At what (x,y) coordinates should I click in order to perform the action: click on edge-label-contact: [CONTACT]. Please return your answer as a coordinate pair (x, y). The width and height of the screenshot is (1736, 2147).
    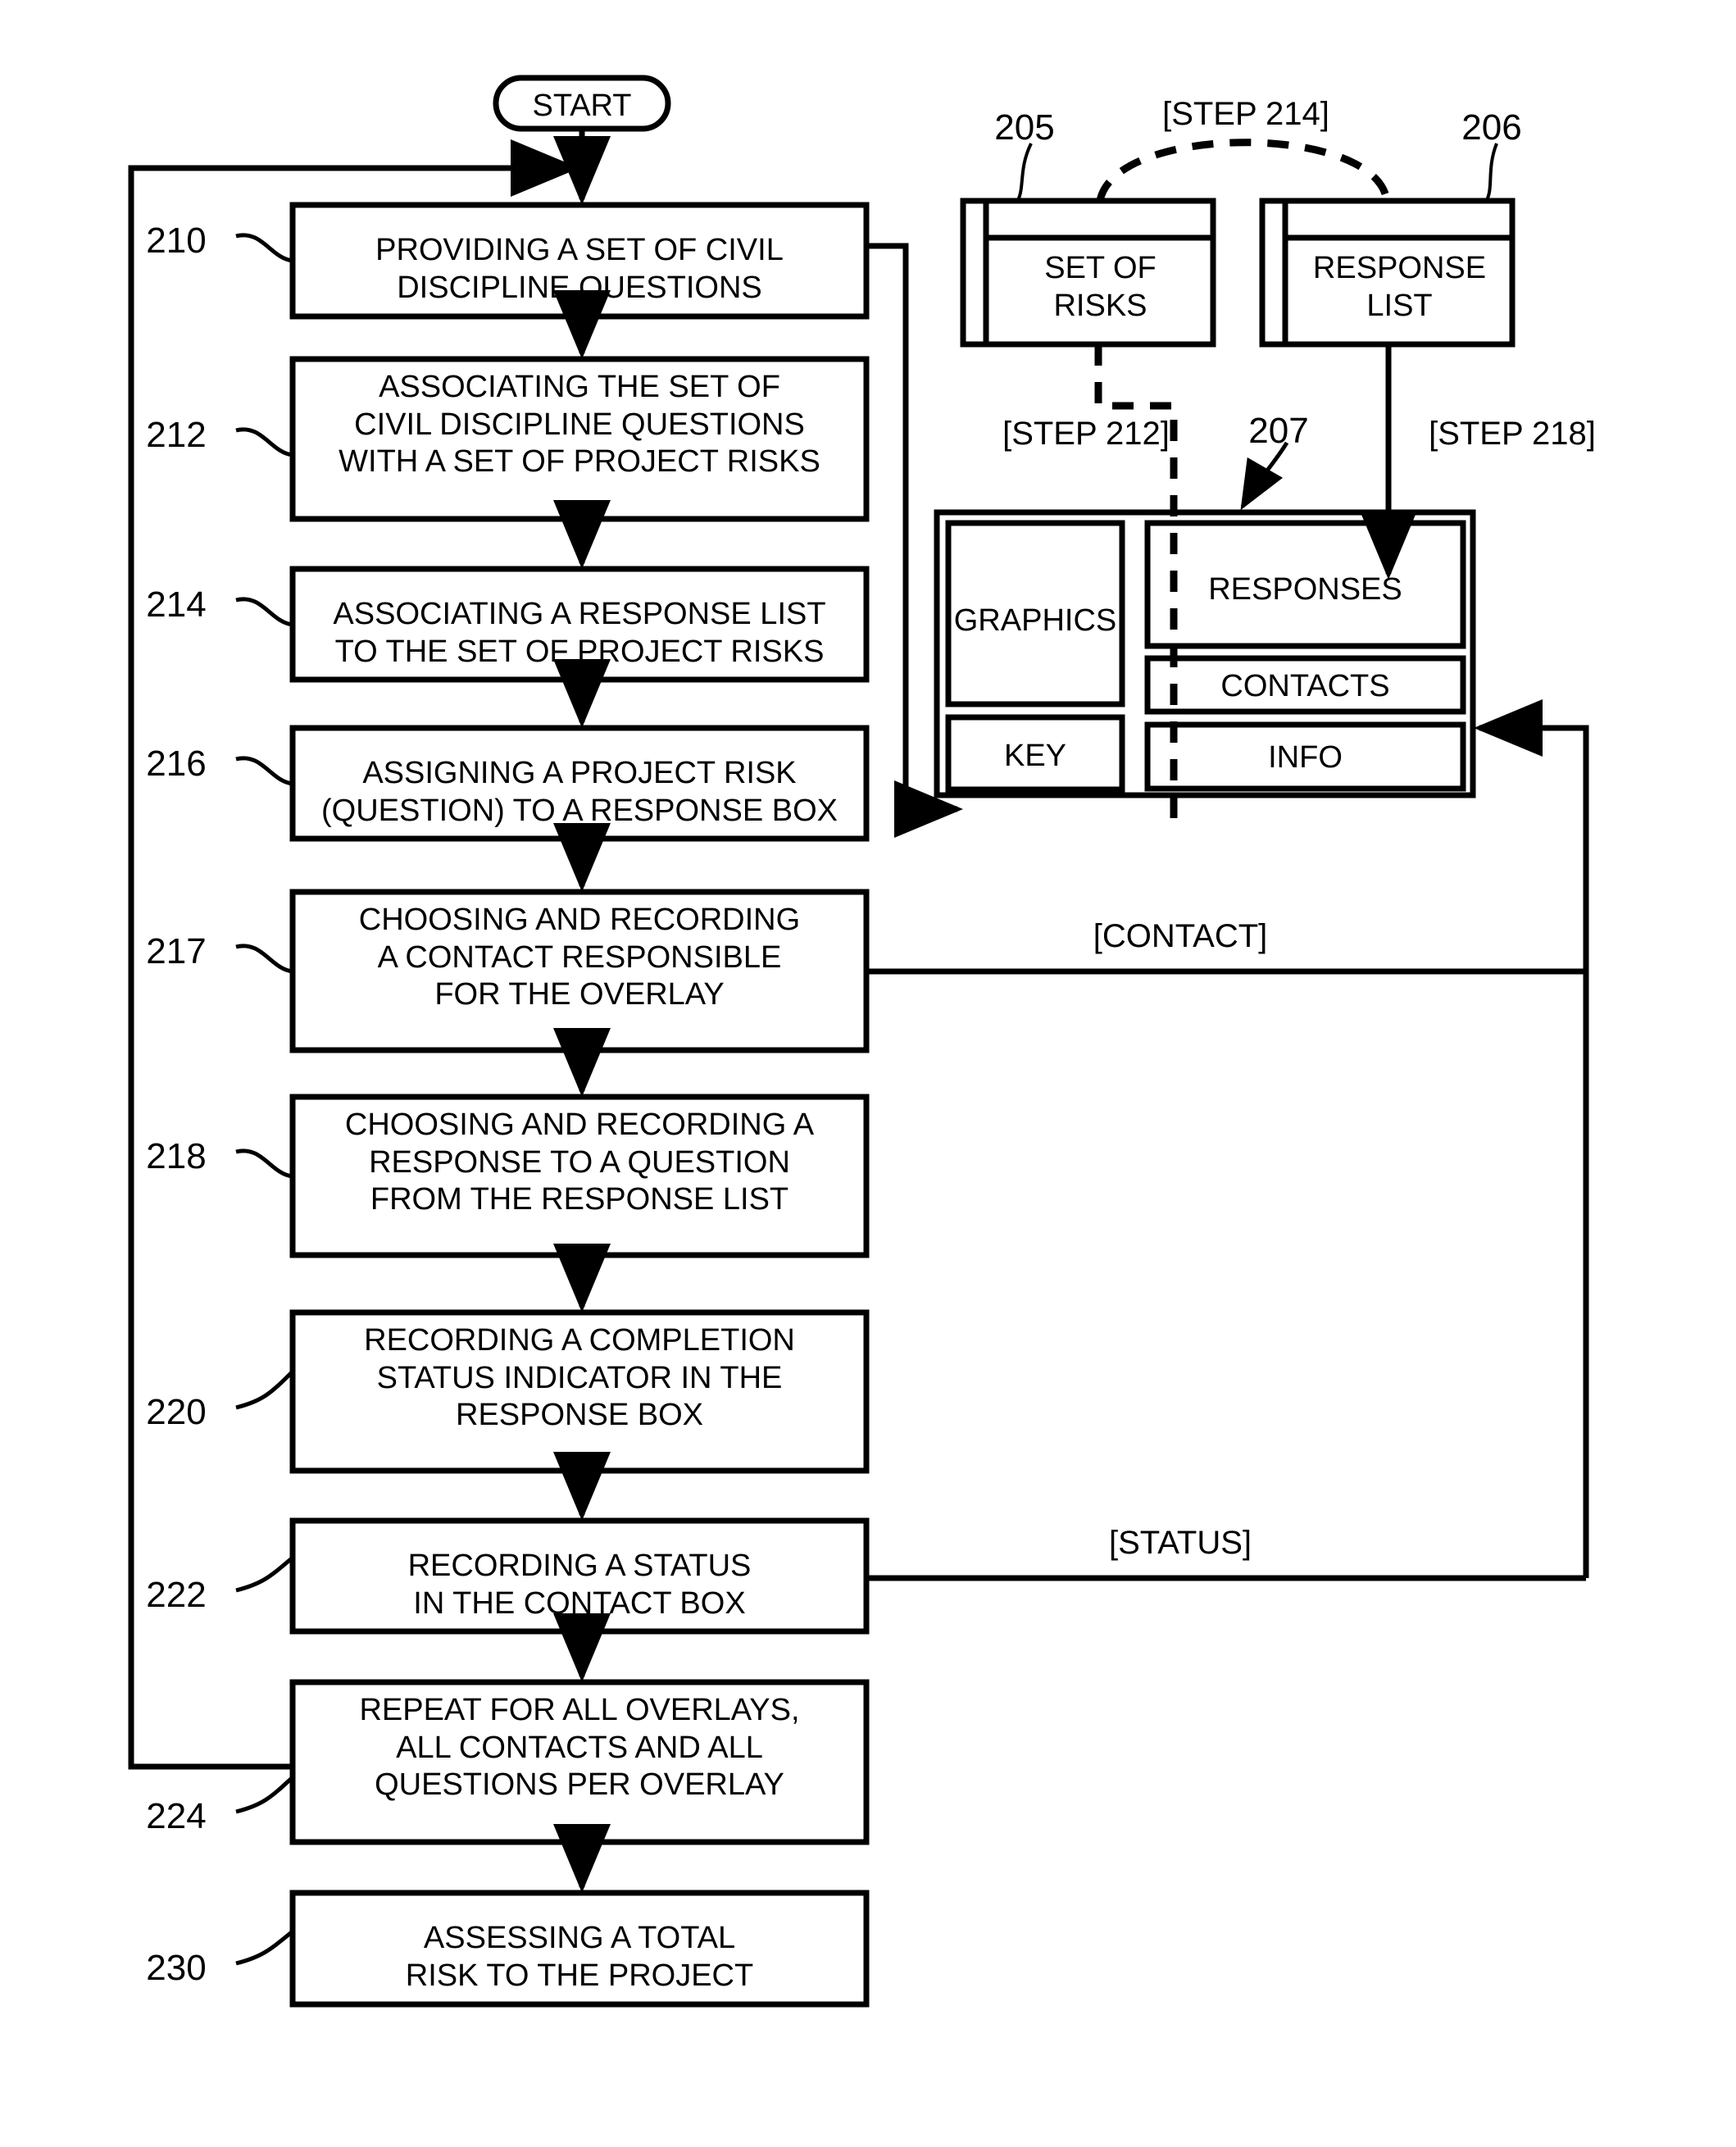
    Looking at the image, I should click on (1180, 936).